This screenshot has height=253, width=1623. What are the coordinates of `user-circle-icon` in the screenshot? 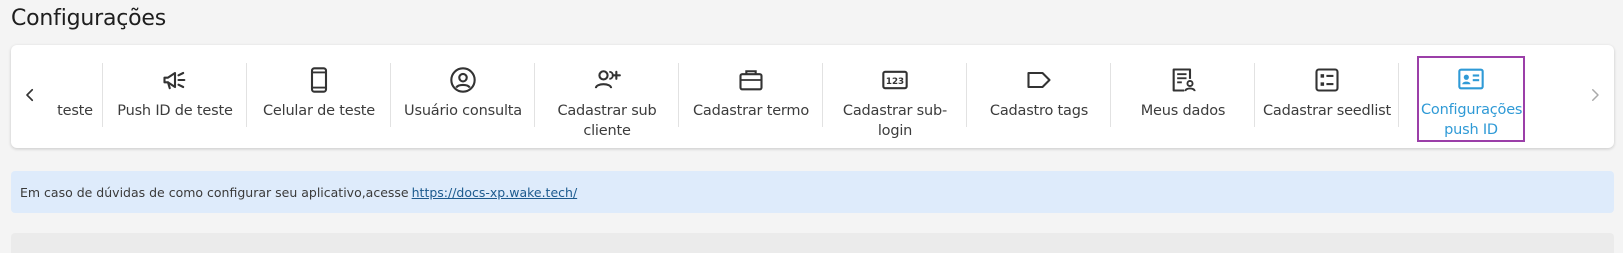 It's located at (463, 80).